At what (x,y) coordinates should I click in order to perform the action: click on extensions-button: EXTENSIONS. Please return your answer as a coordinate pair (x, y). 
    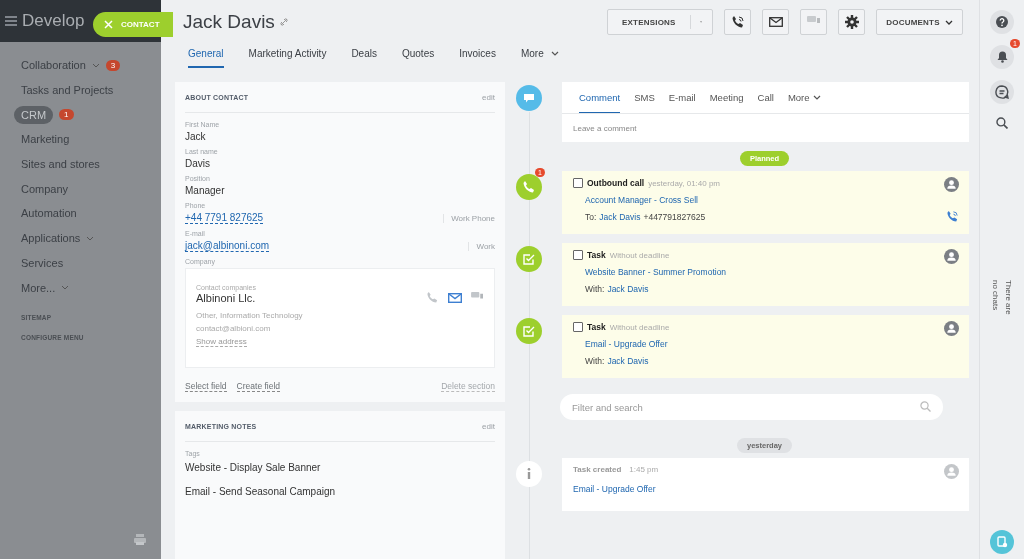
    Looking at the image, I should click on (660, 22).